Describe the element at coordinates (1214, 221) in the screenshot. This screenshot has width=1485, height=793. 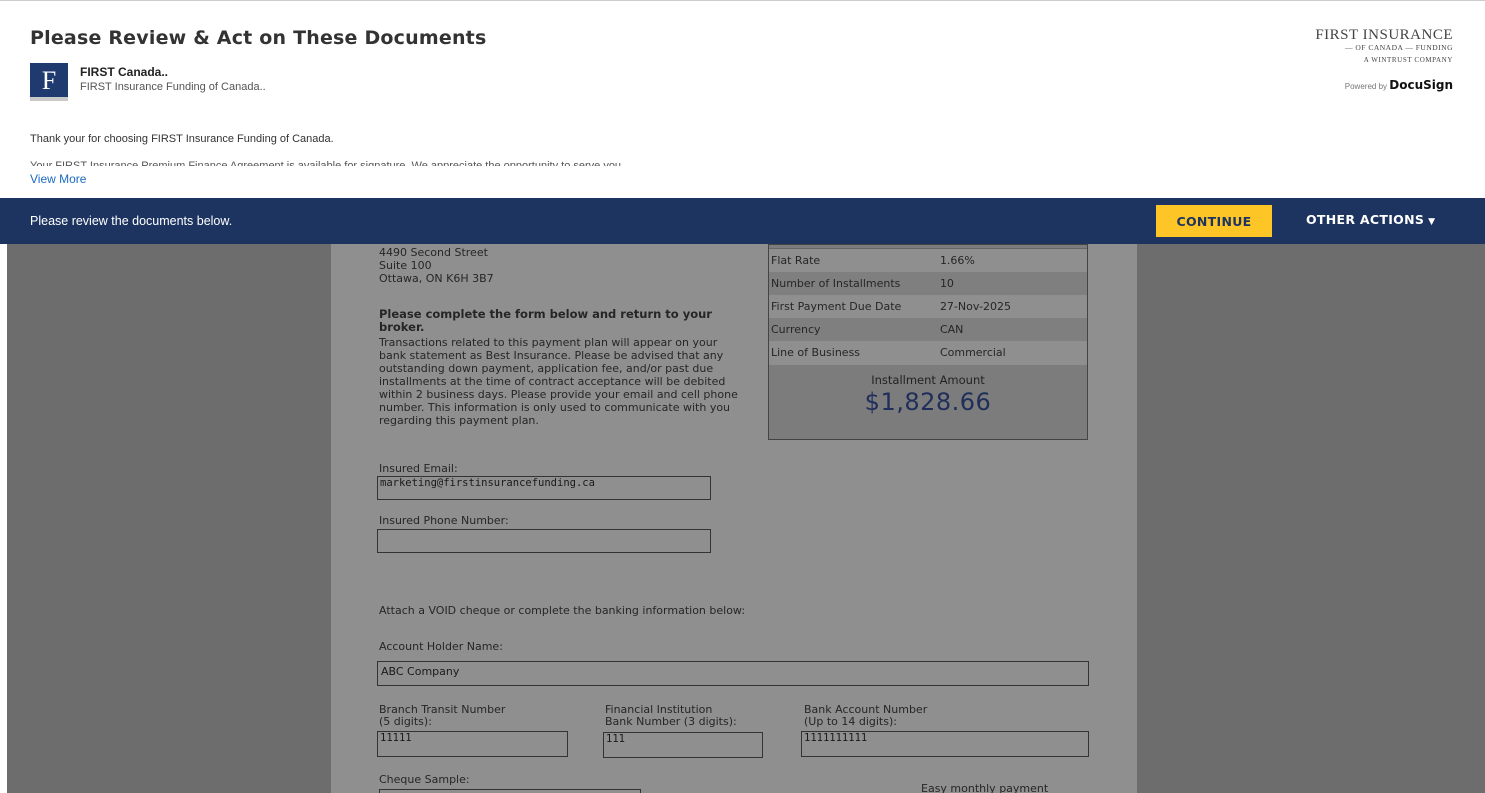
I see `continue-button: CONTINUE` at that location.